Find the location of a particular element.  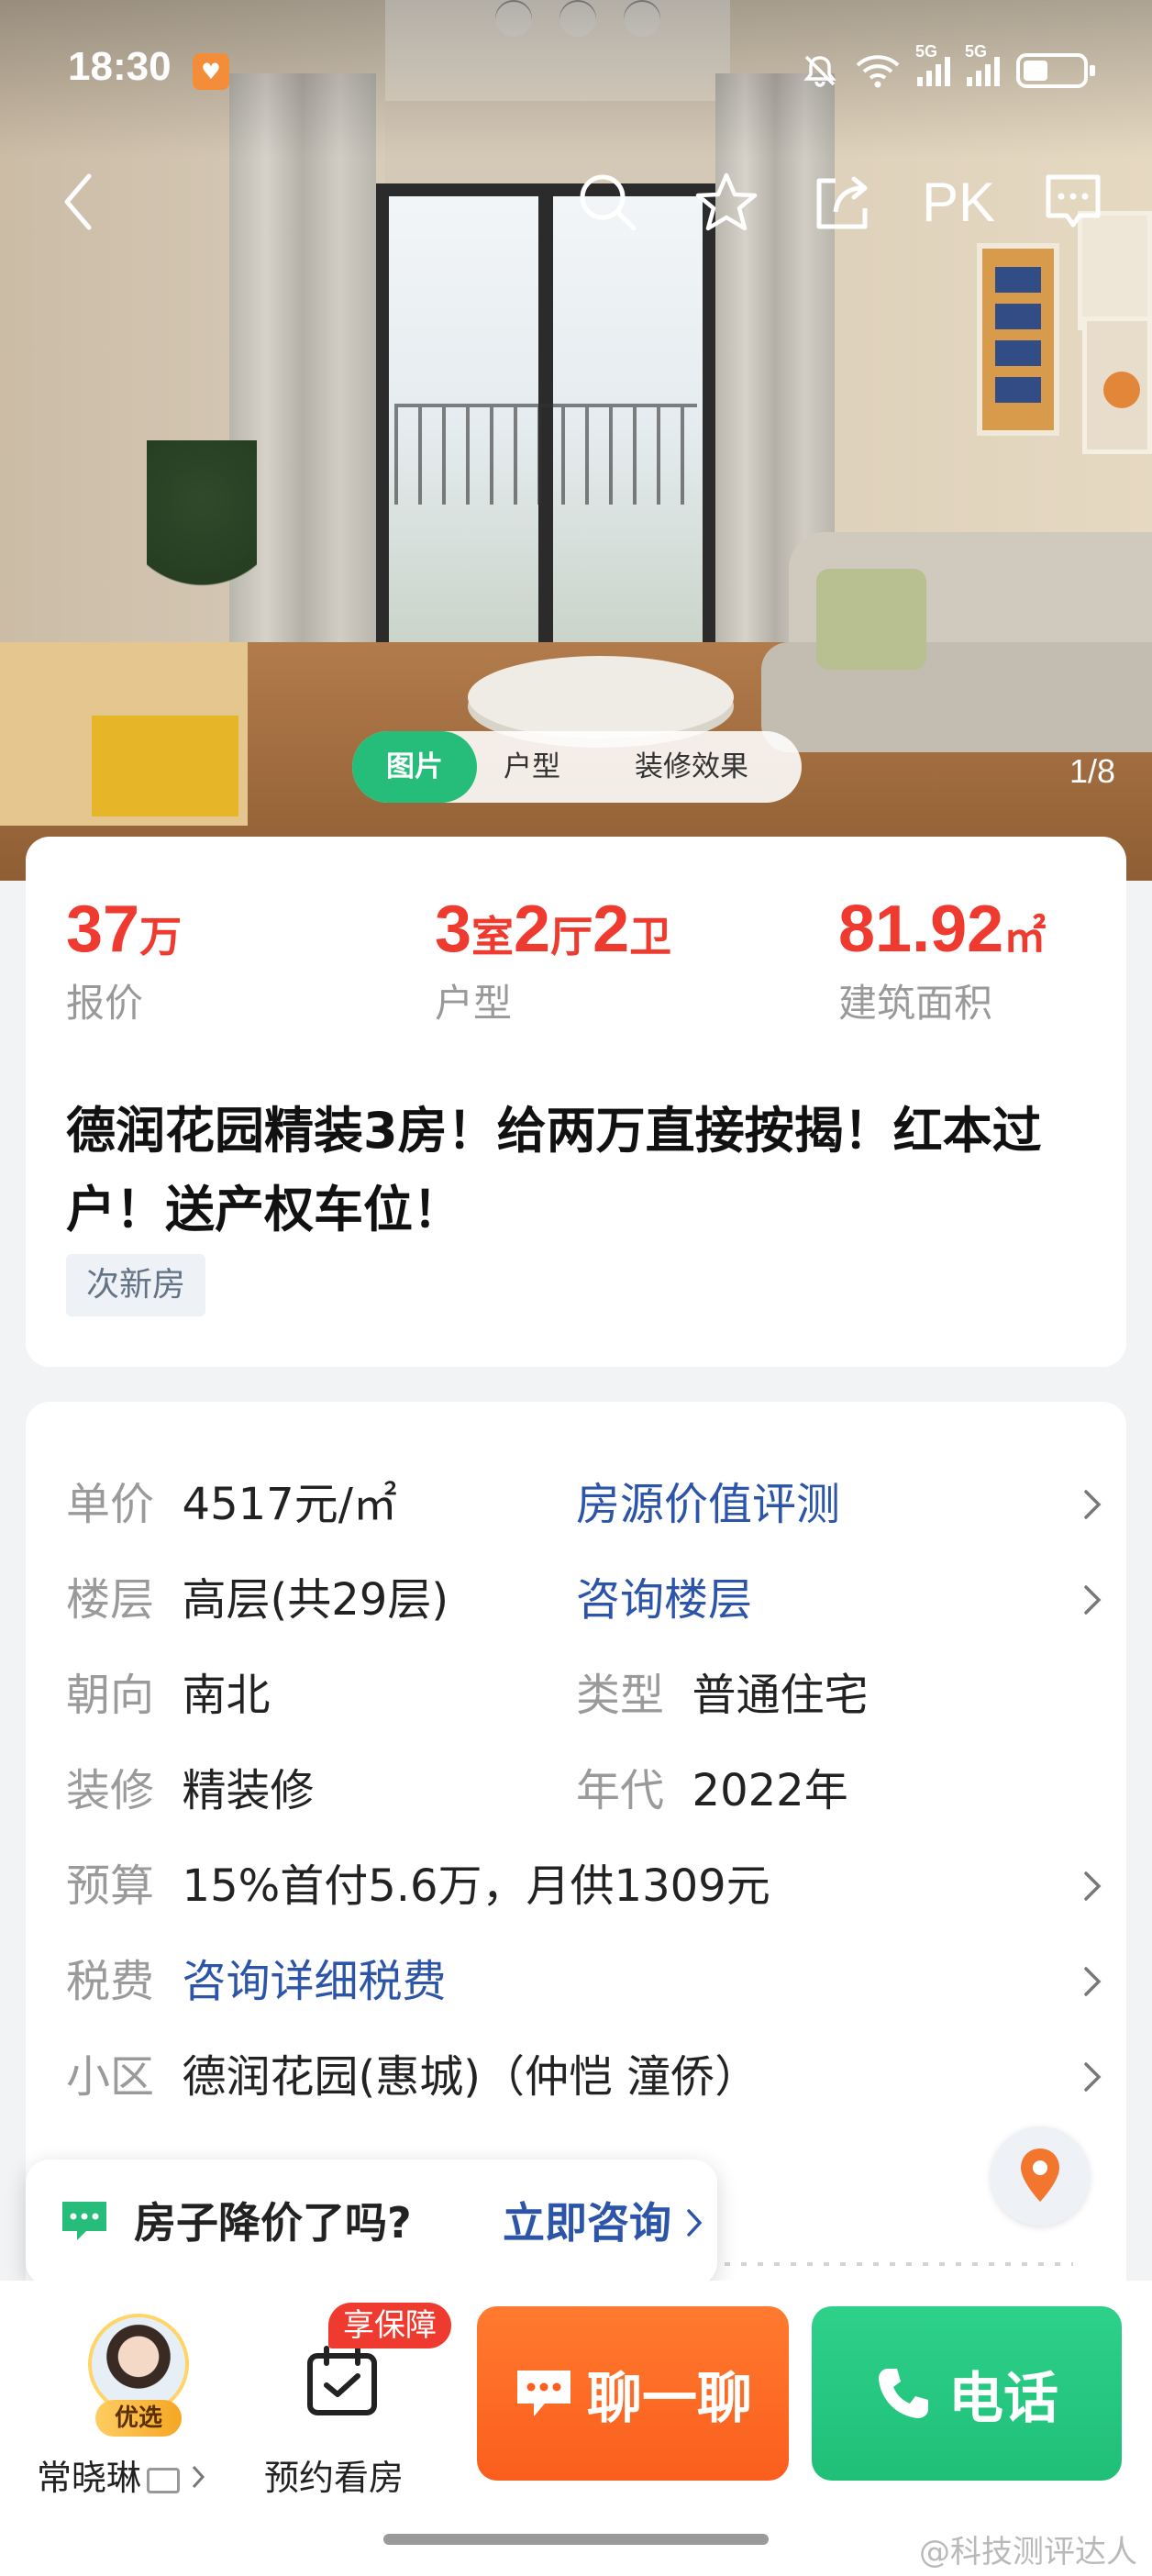

map-pin-icon is located at coordinates (1040, 2175).